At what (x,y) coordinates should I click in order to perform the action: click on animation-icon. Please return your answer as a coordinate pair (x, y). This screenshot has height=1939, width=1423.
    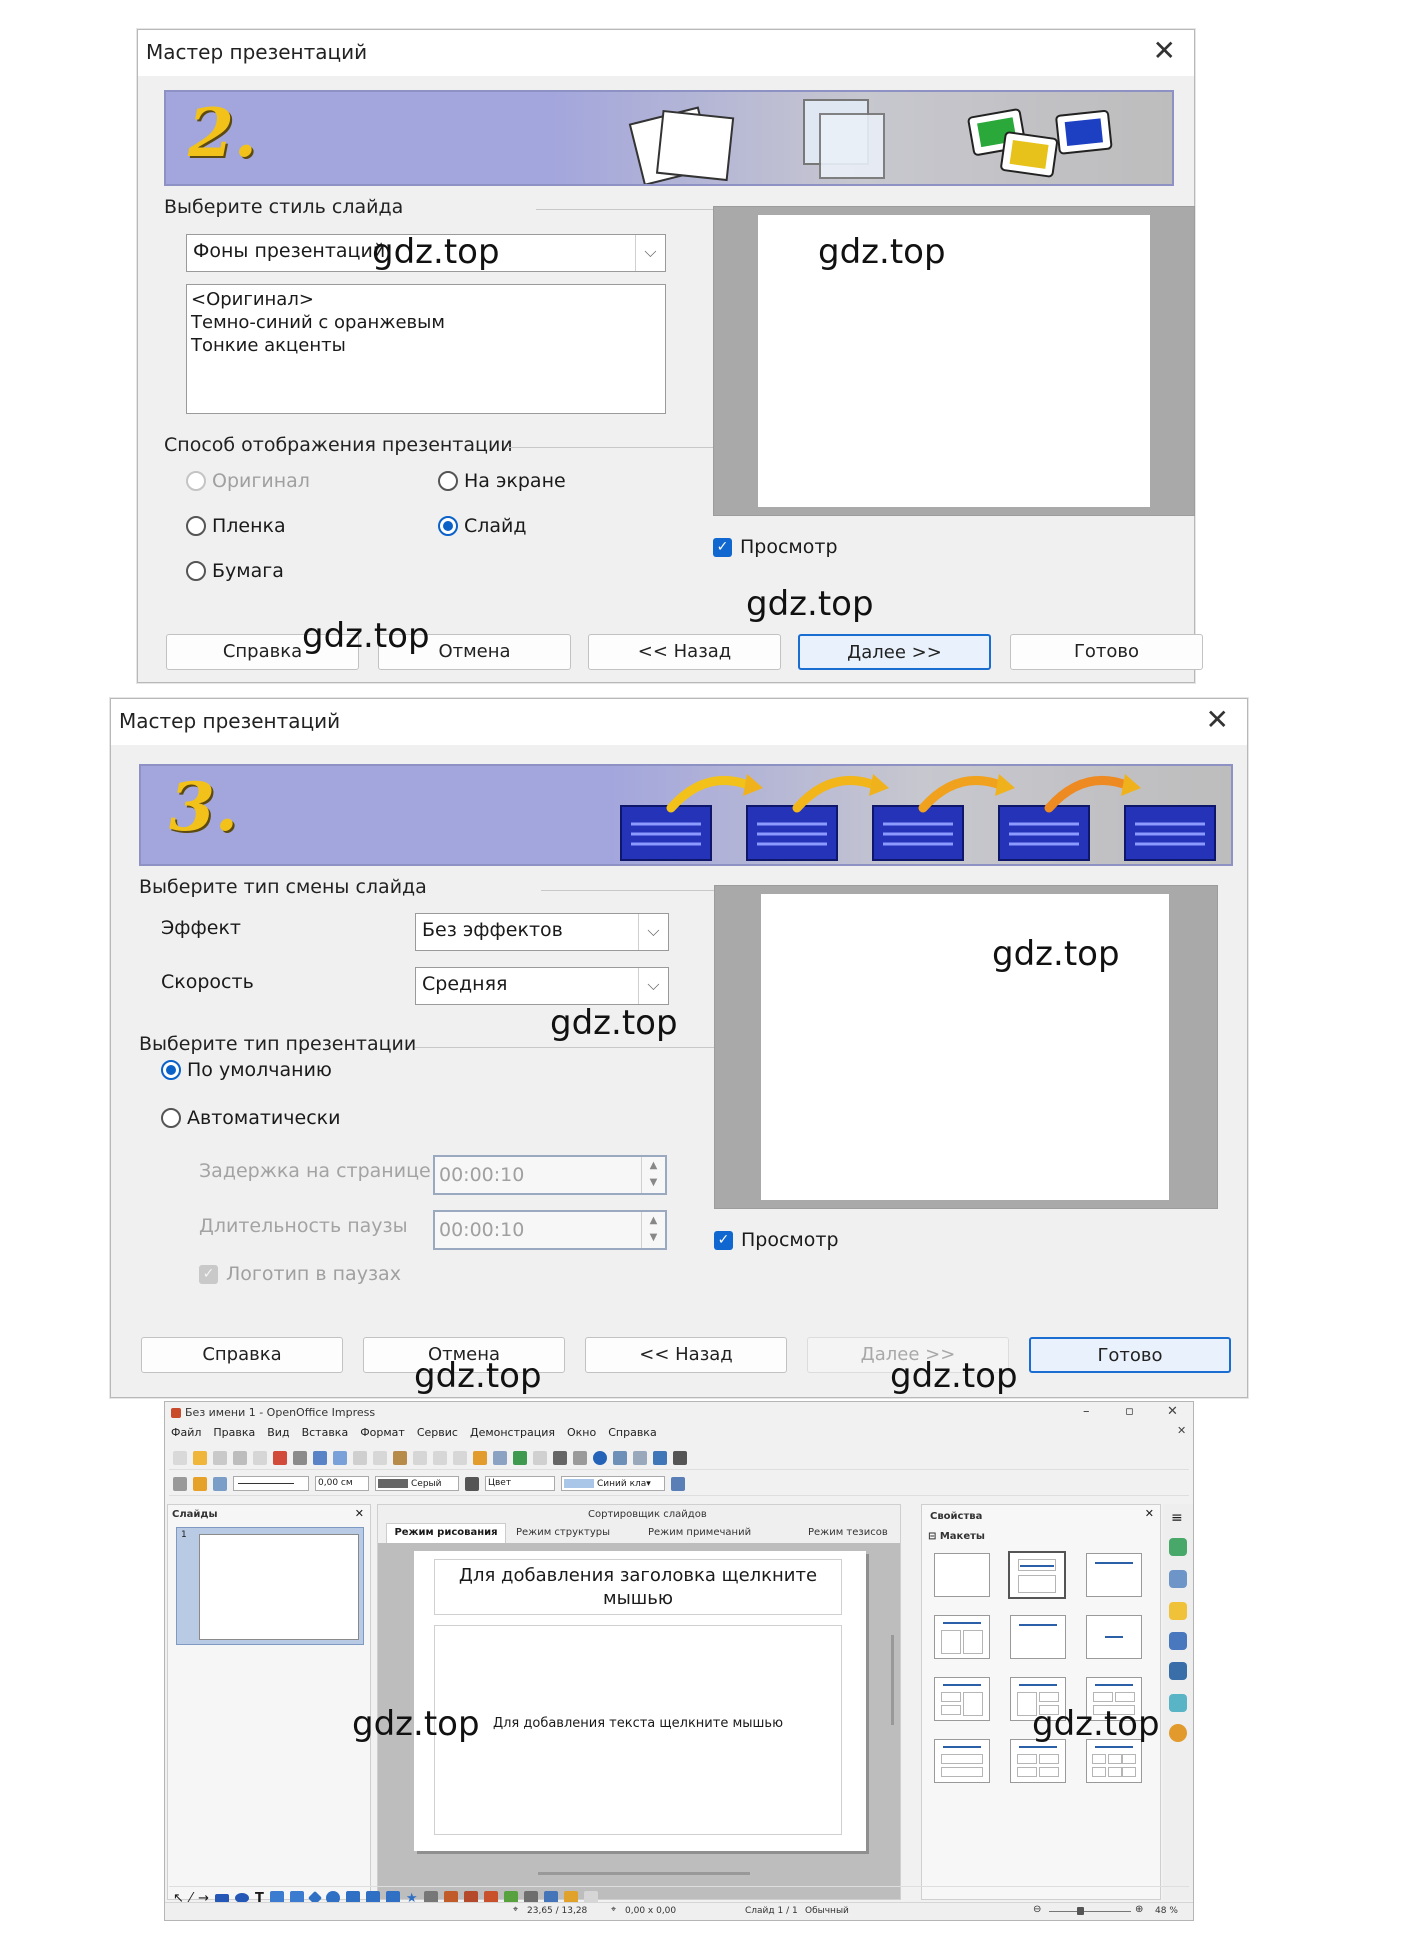
    Looking at the image, I should click on (1178, 1611).